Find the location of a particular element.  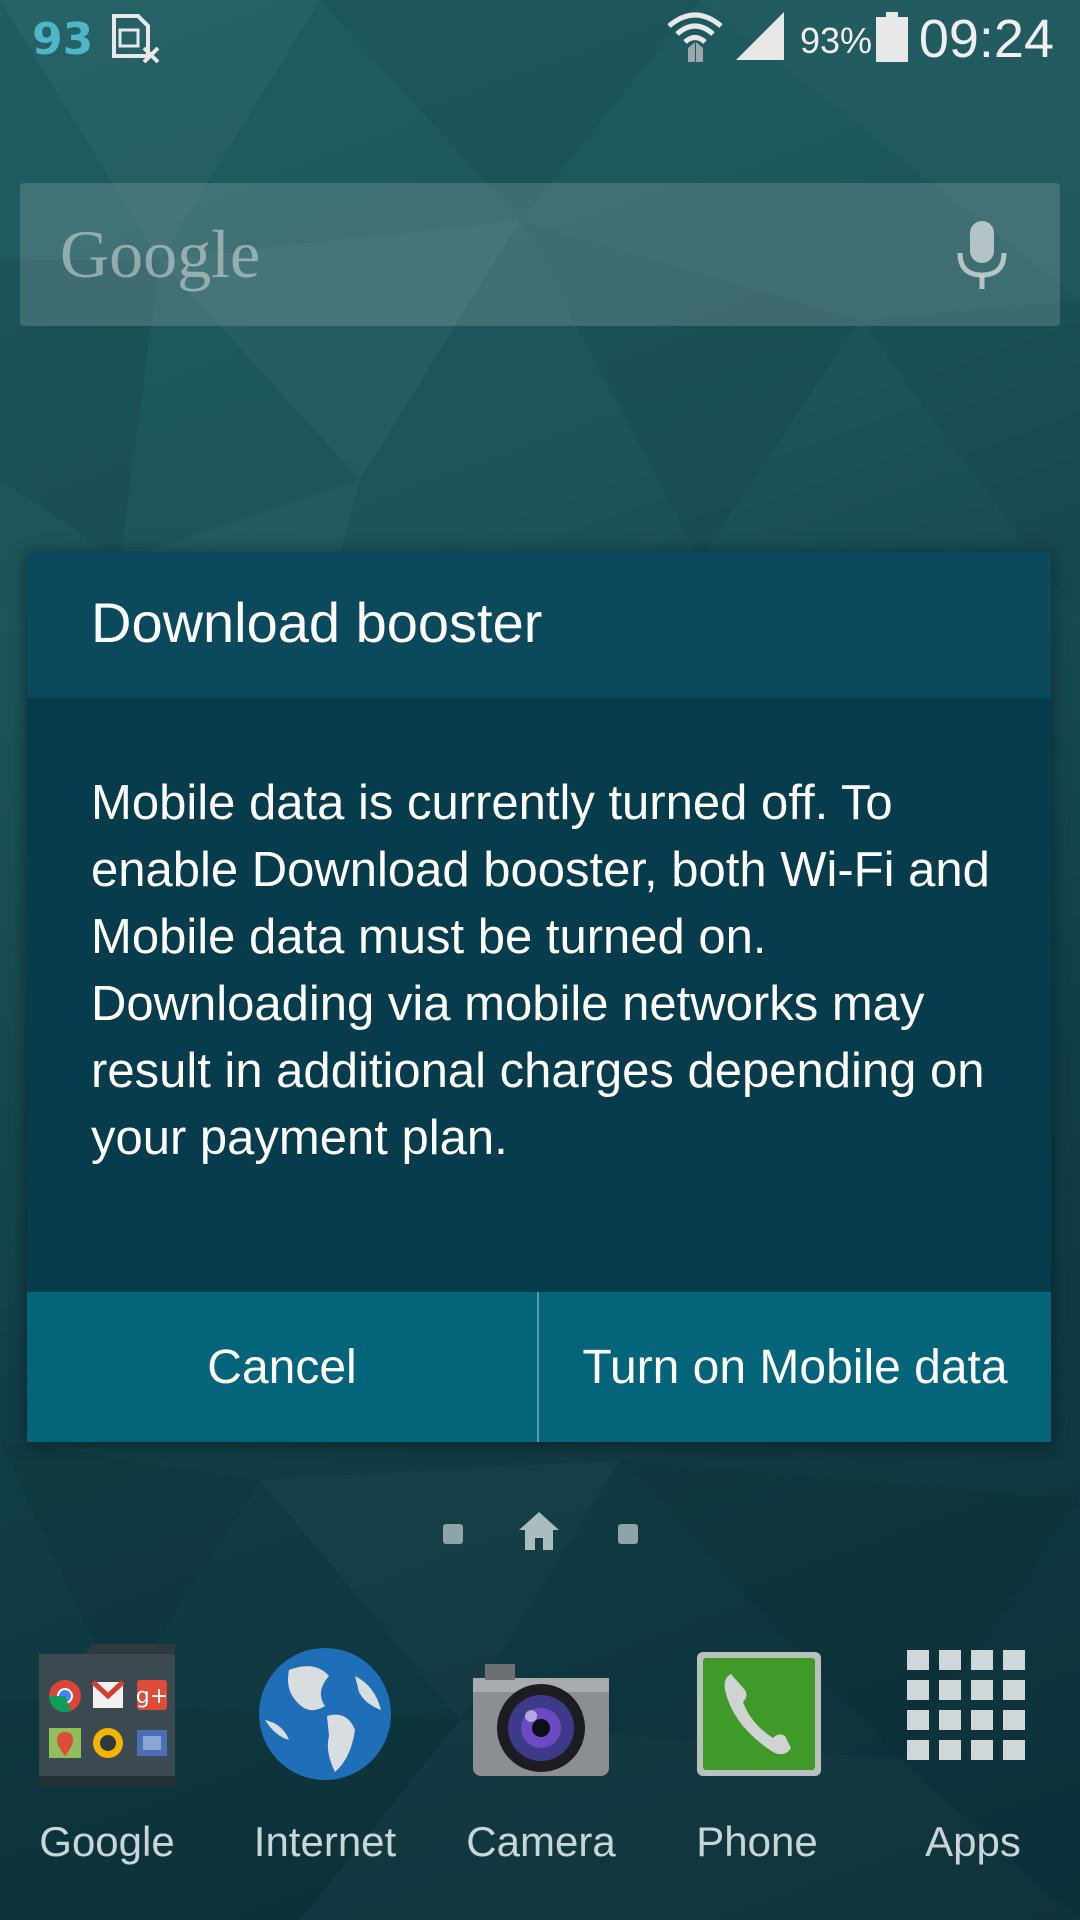

cellular-signal-icon is located at coordinates (760, 36).